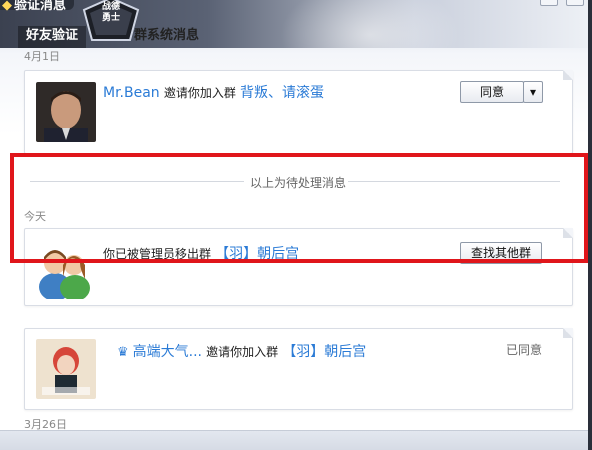  Describe the element at coordinates (52, 37) in the screenshot. I see `tab-friend-verification: 好友验证` at that location.